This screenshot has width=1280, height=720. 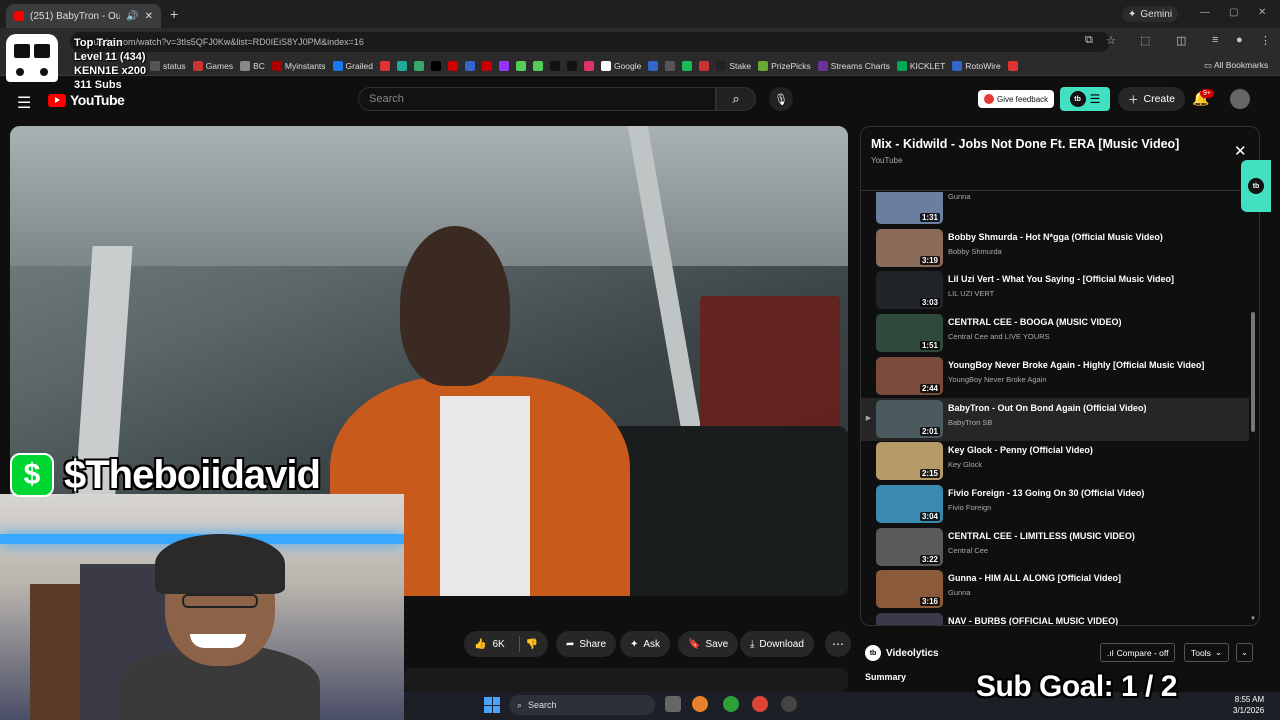 What do you see at coordinates (1265, 40) in the screenshot?
I see `menu-icon: ⋮` at bounding box center [1265, 40].